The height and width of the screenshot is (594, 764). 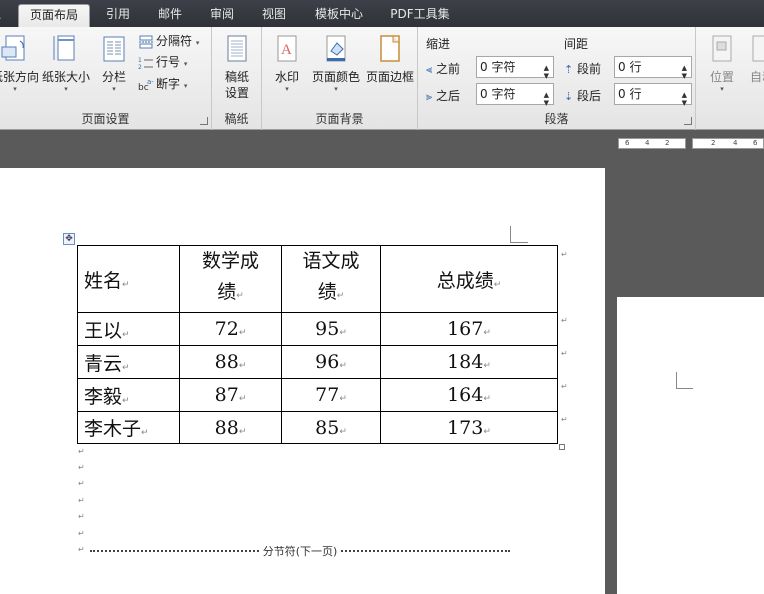 What do you see at coordinates (69, 239) in the screenshot?
I see `table-move-handle: ✥` at bounding box center [69, 239].